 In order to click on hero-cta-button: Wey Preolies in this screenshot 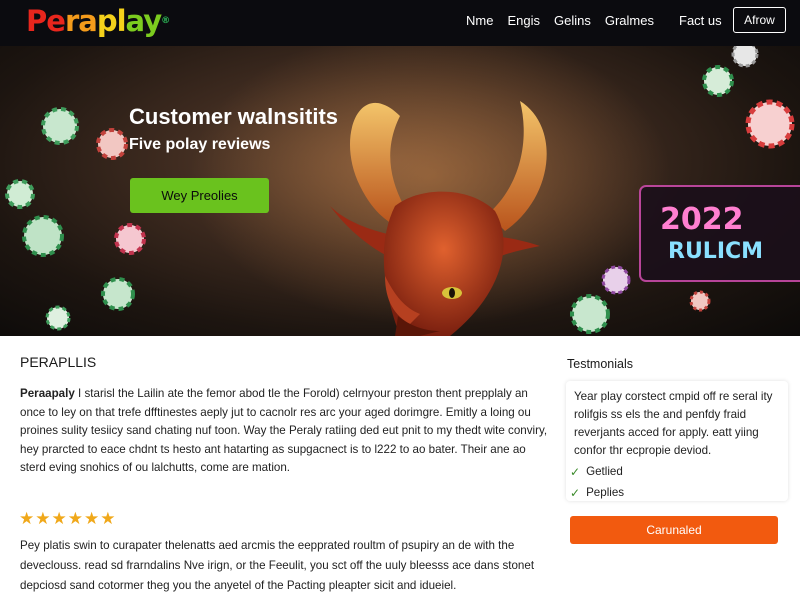, I will do `click(199, 195)`.